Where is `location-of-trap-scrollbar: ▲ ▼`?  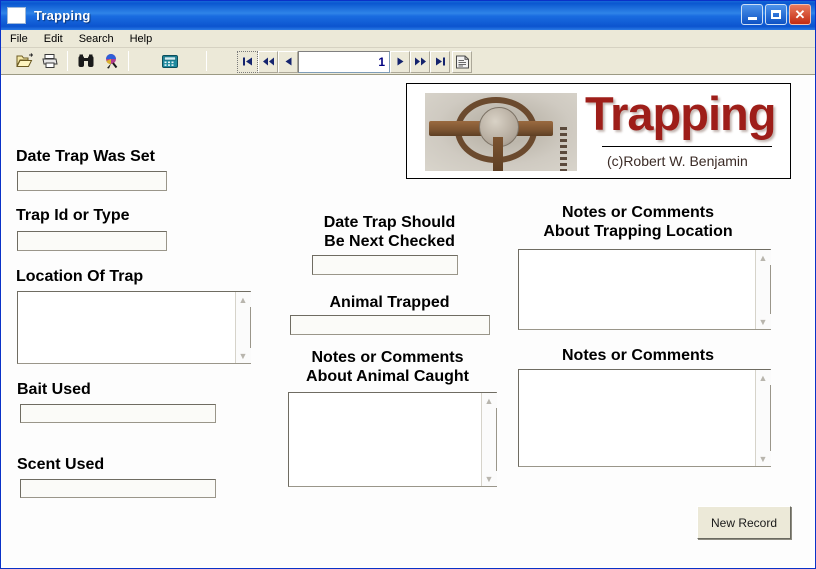
location-of-trap-scrollbar: ▲ ▼ is located at coordinates (243, 327).